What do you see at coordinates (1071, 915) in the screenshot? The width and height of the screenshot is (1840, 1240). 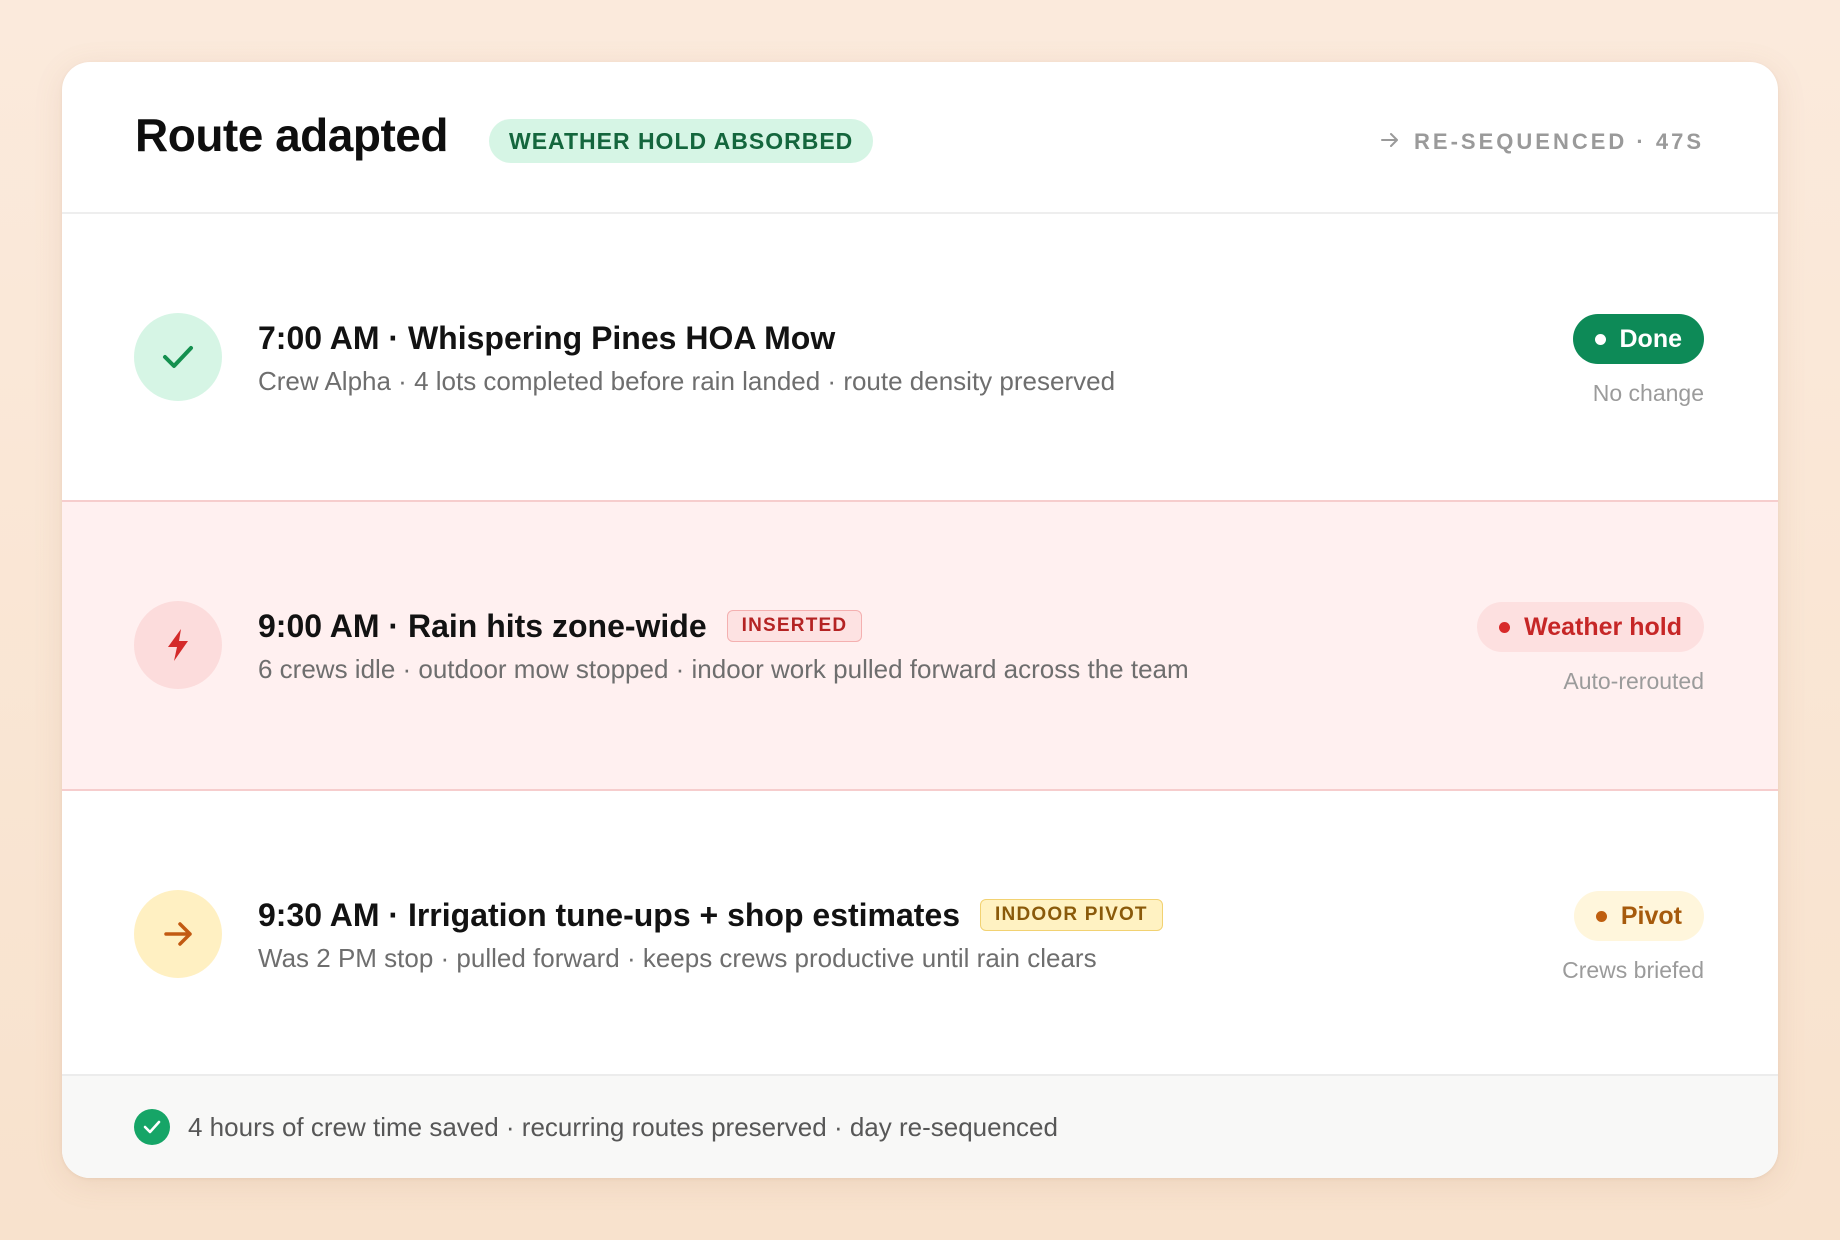 I see `indoor-pivot-tag: INDOOR PIVOT` at bounding box center [1071, 915].